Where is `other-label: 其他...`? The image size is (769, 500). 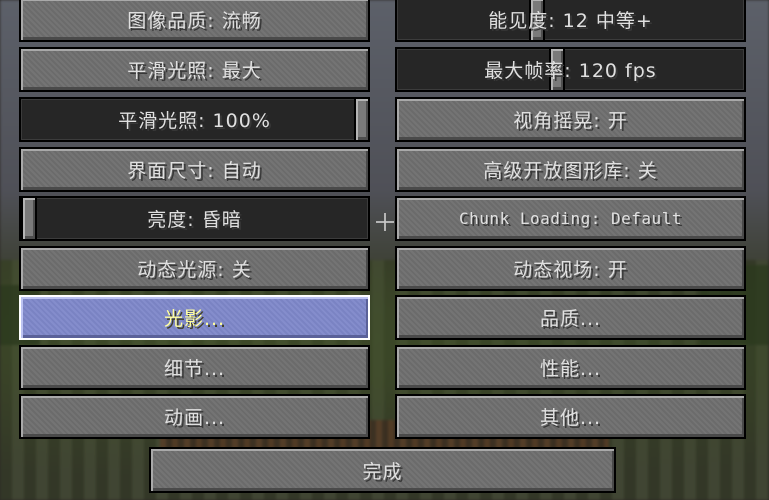 other-label: 其他... is located at coordinates (570, 418).